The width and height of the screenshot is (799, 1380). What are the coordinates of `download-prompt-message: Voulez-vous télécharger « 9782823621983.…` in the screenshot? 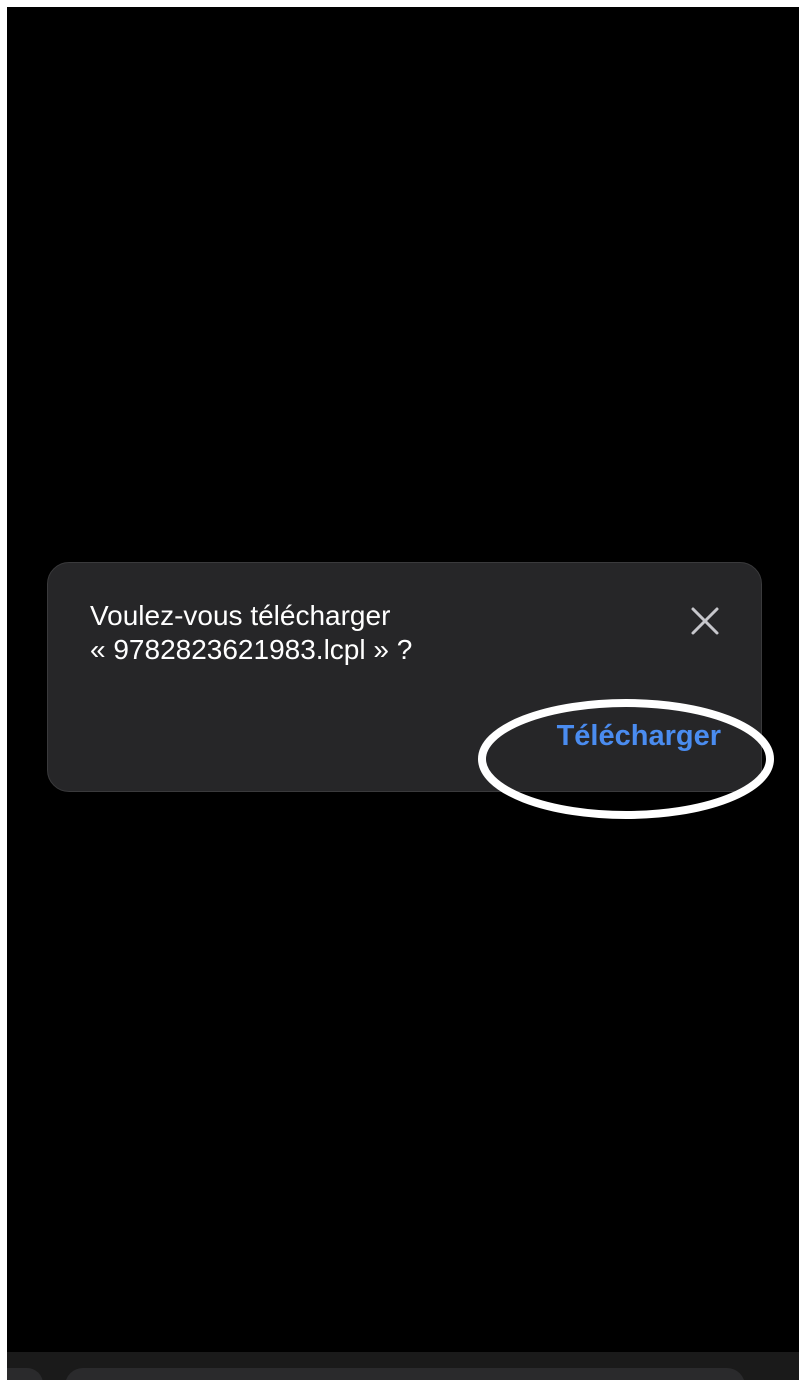 It's located at (370, 633).